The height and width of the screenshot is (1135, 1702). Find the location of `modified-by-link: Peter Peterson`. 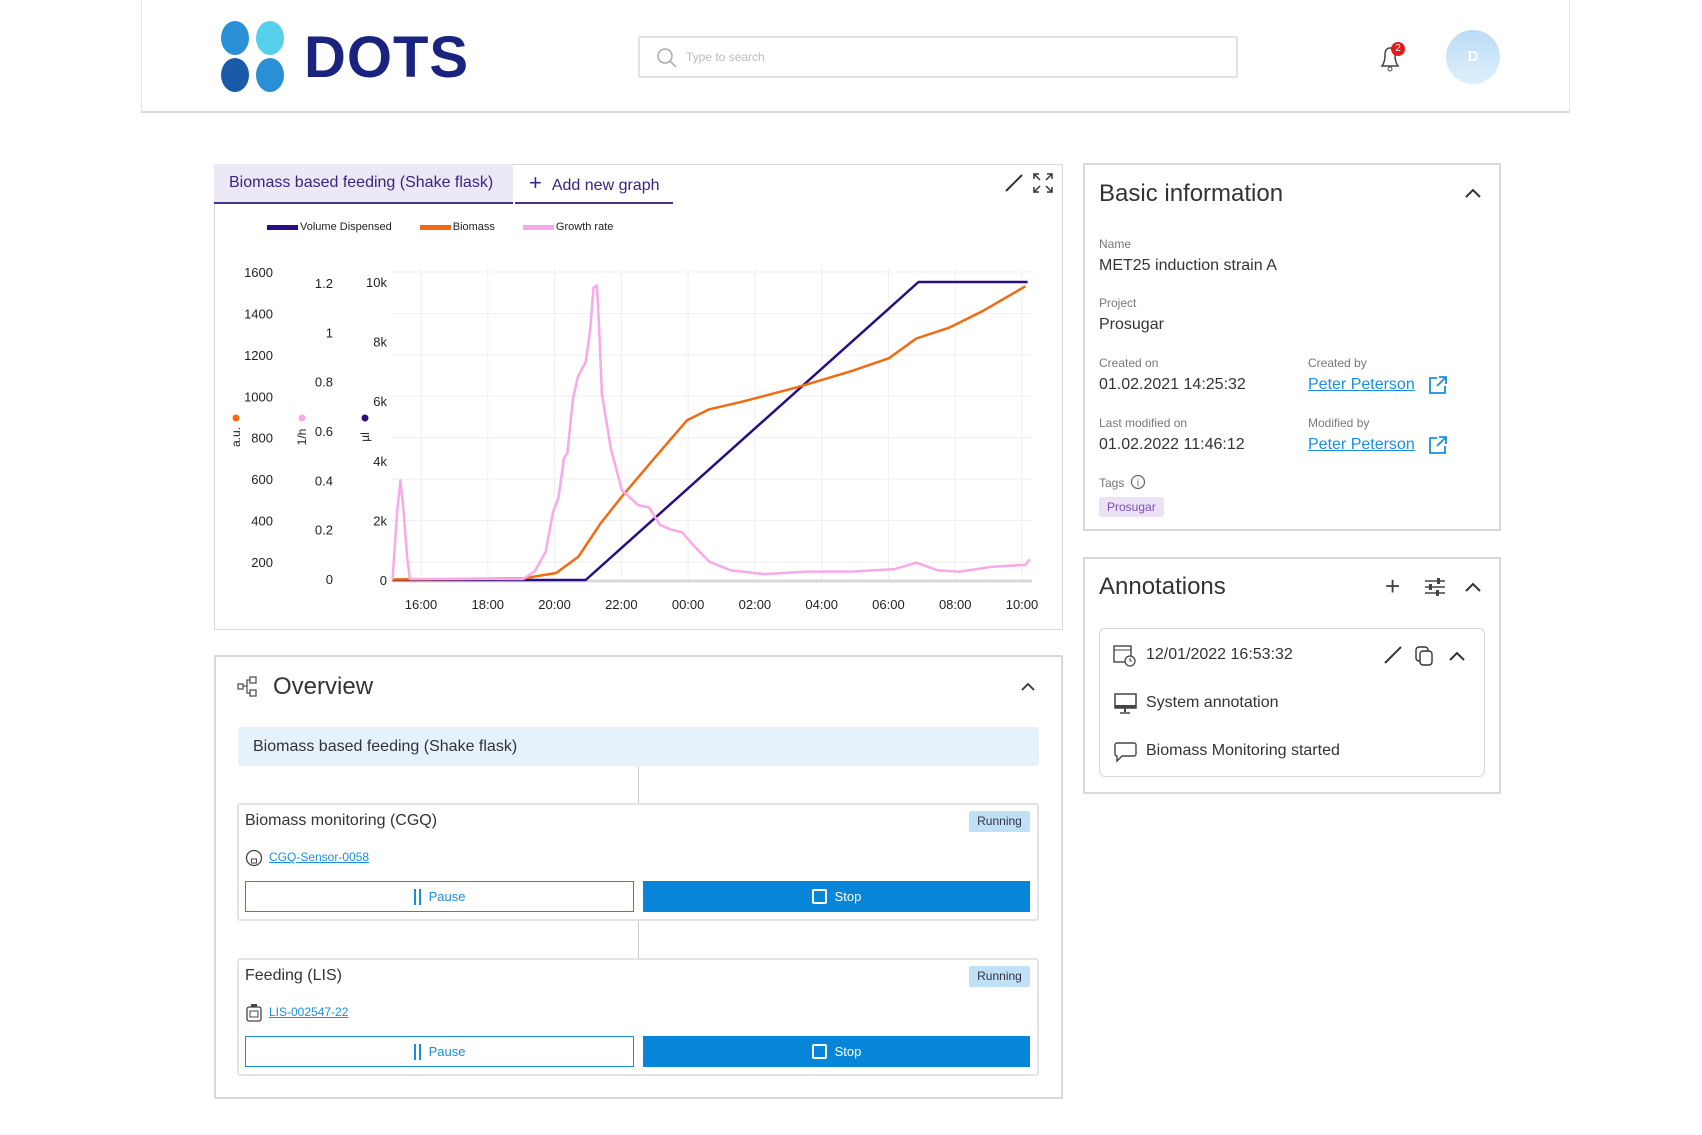

modified-by-link: Peter Peterson is located at coordinates (1361, 445).